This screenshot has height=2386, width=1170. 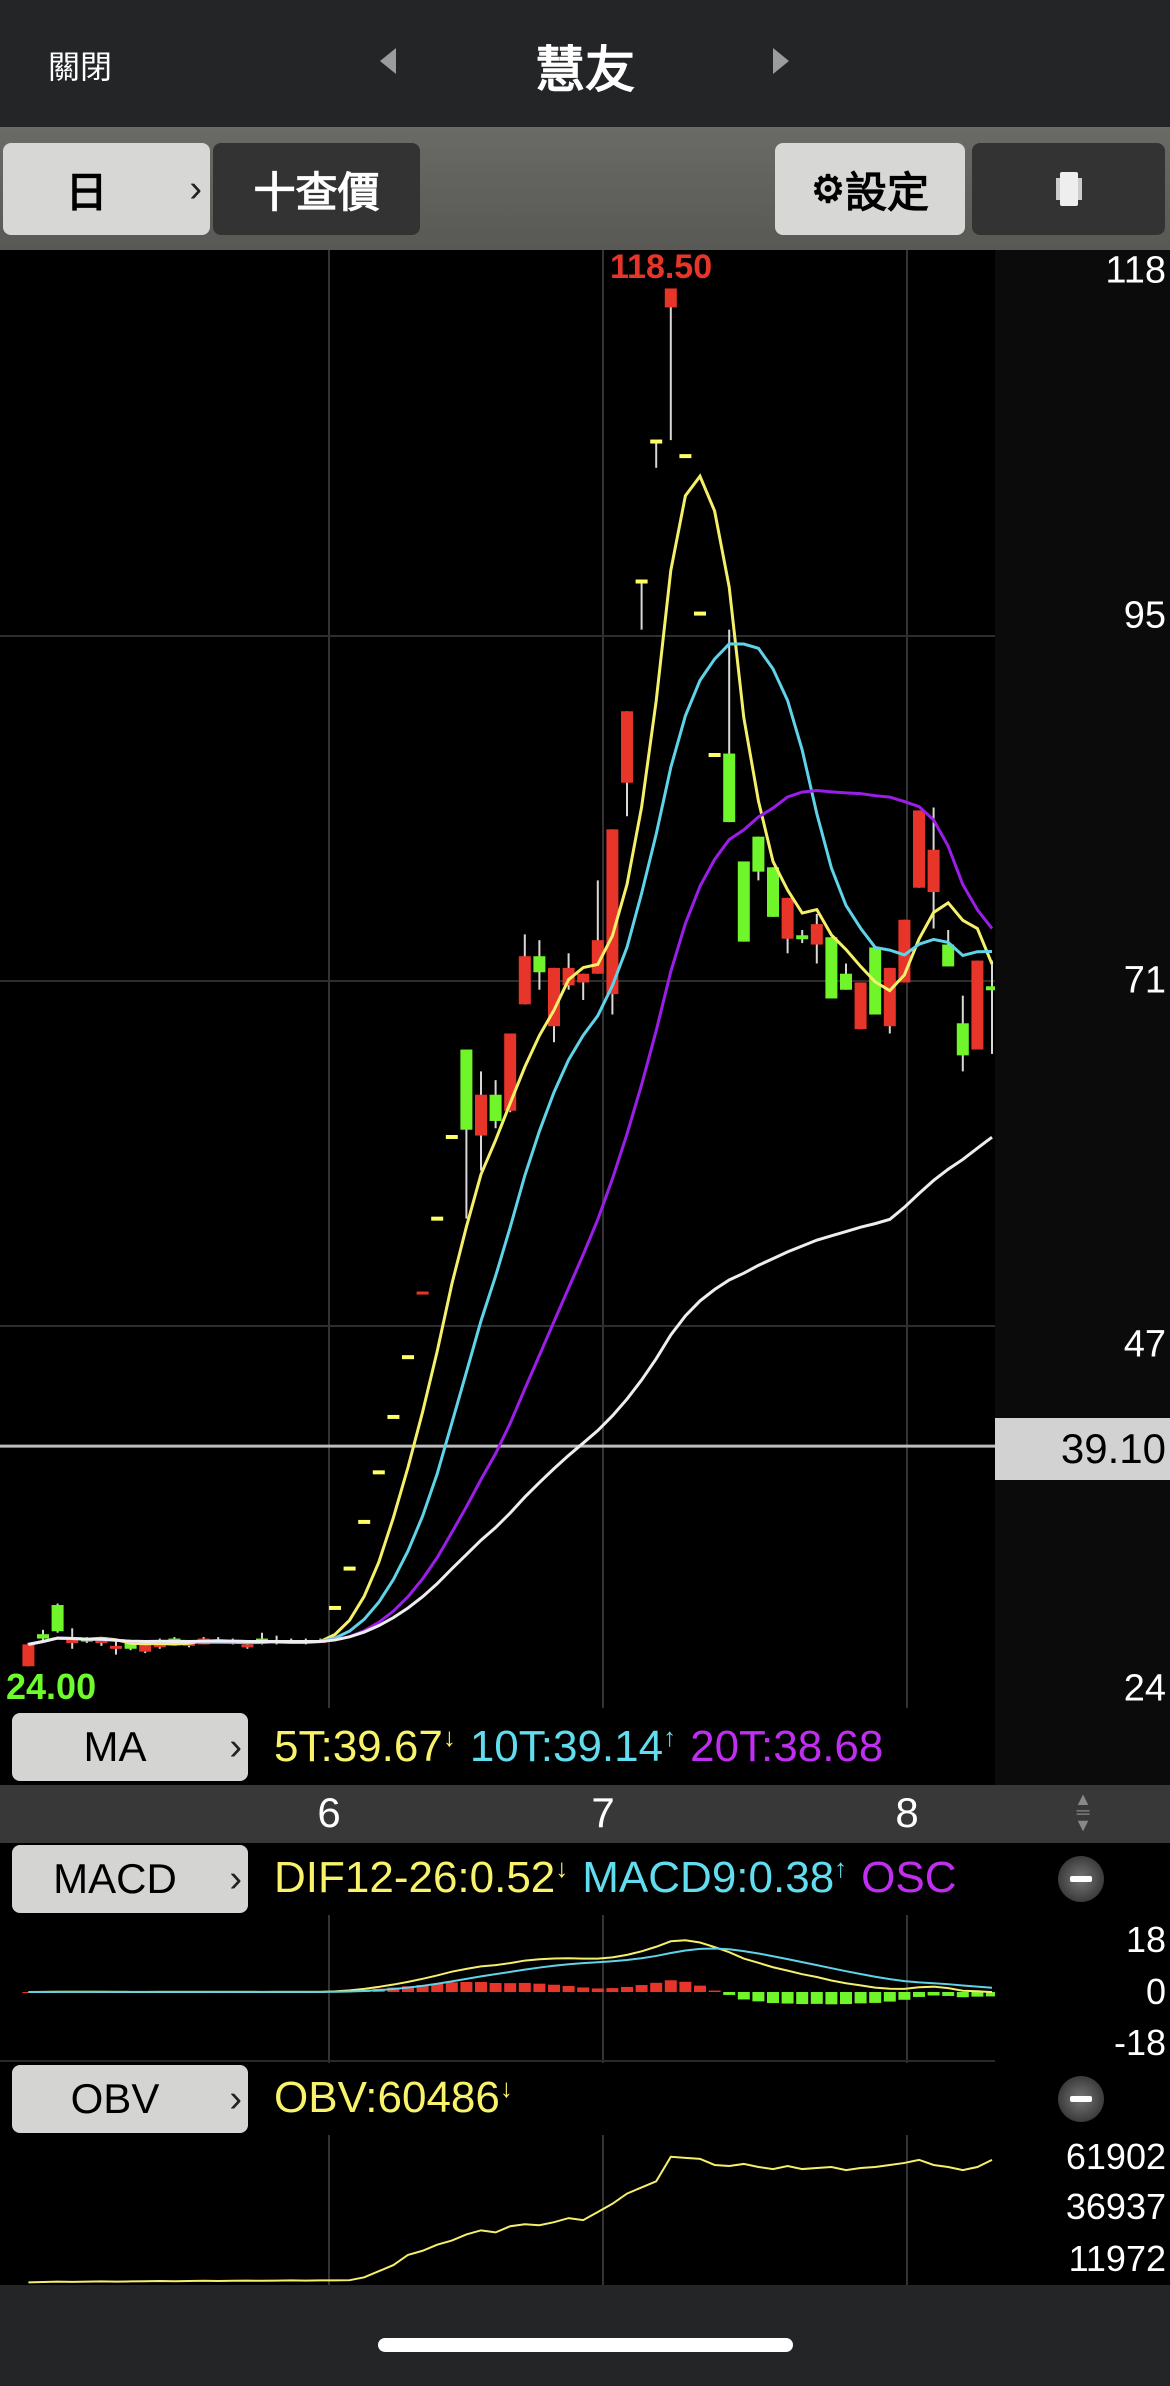 I want to click on high-price-label: 118.50, so click(x=661, y=267).